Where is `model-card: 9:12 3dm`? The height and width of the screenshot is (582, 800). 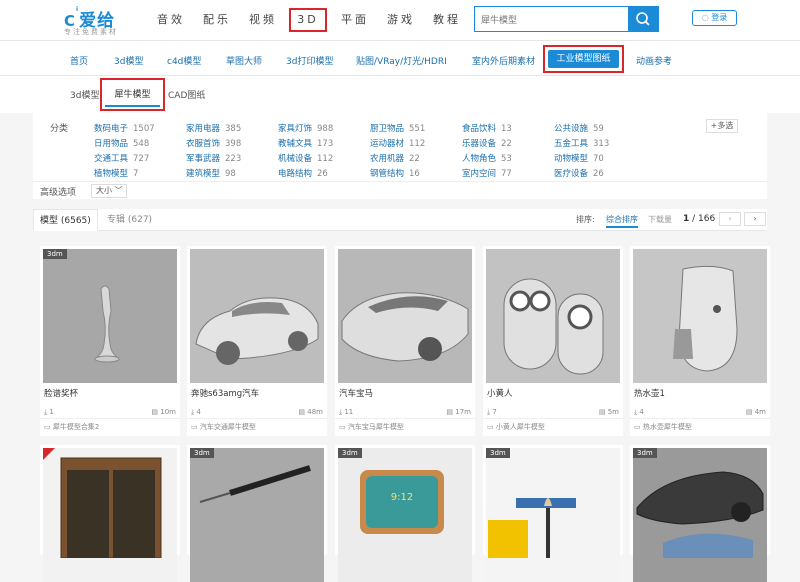 model-card: 9:12 3dm is located at coordinates (405, 513).